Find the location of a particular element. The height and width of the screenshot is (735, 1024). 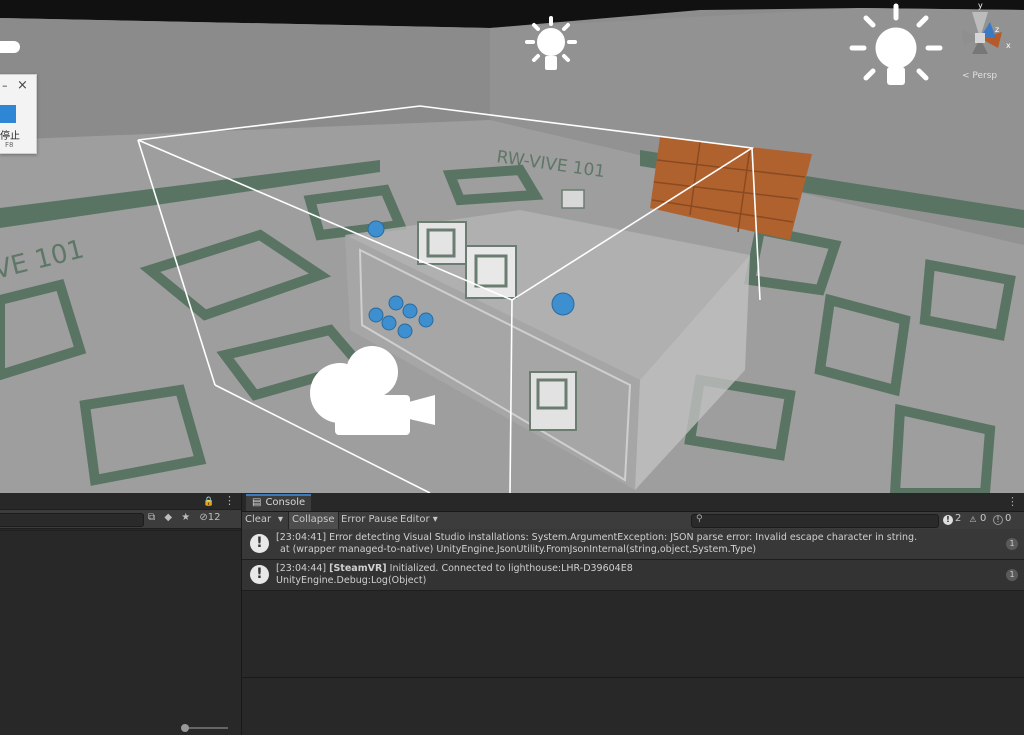

info-count-toggle: ! 0 is located at coordinates (1002, 519).